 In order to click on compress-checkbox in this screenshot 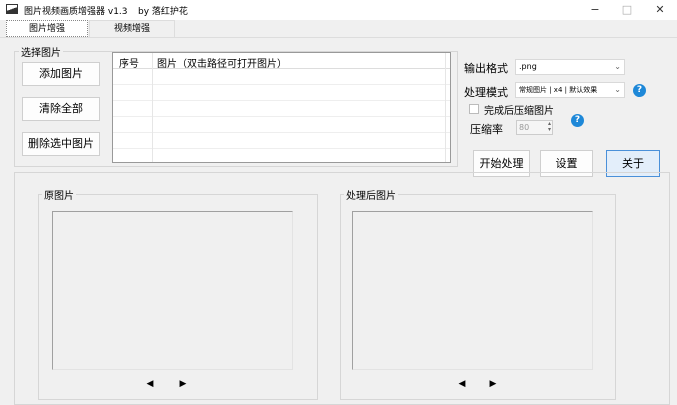, I will do `click(474, 109)`.